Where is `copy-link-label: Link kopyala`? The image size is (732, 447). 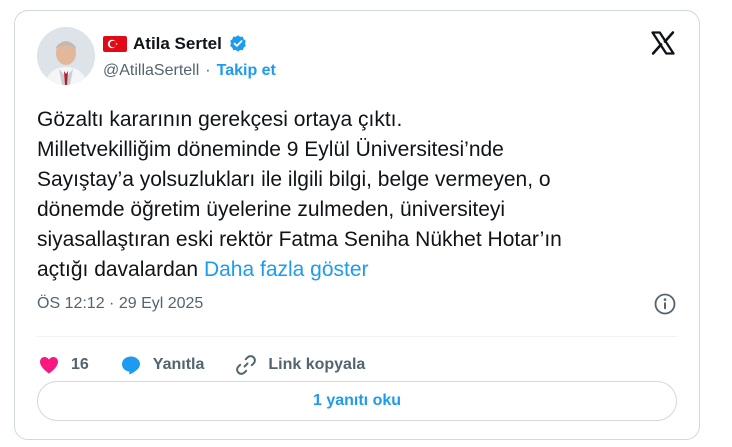 copy-link-label: Link kopyala is located at coordinates (317, 364).